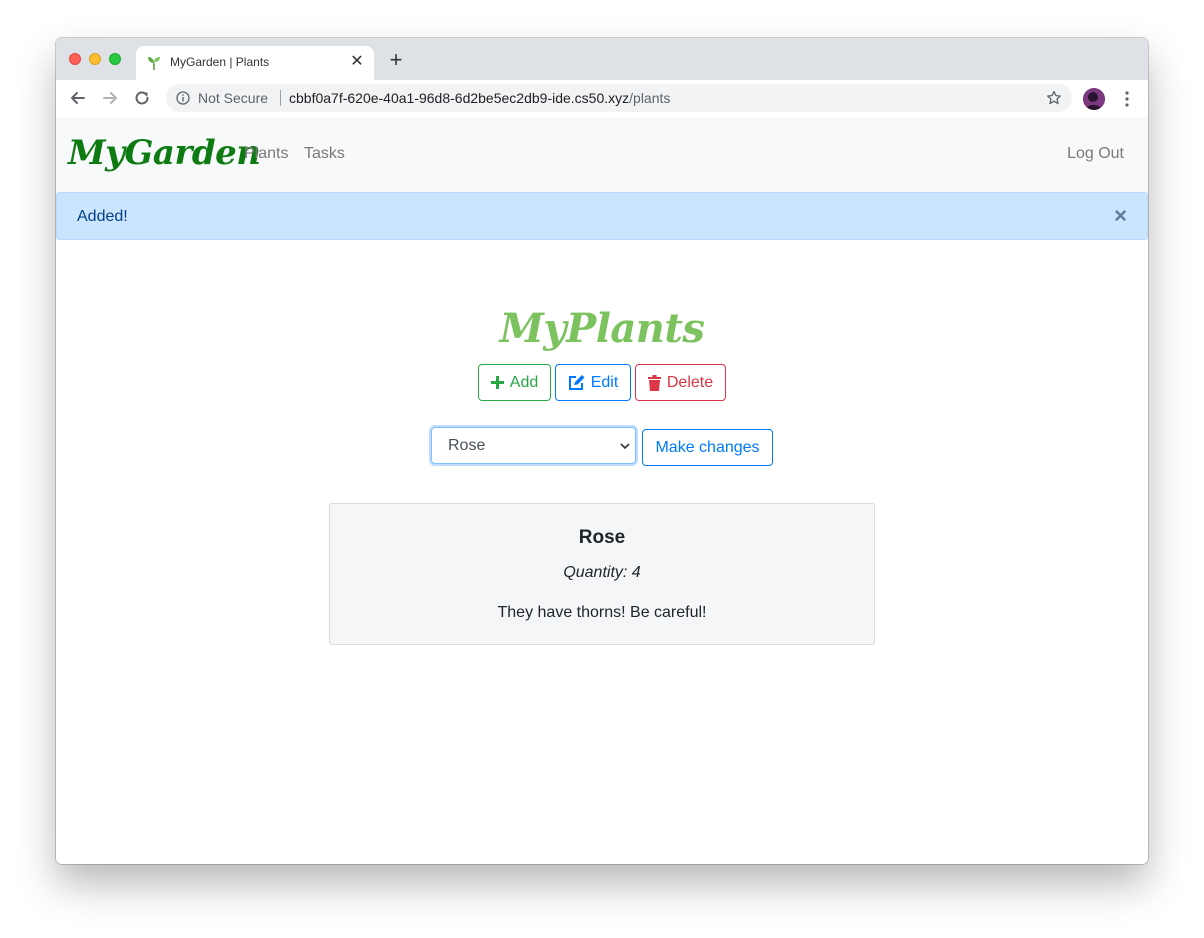 This screenshot has width=1204, height=938. I want to click on url-path: /plants, so click(650, 98).